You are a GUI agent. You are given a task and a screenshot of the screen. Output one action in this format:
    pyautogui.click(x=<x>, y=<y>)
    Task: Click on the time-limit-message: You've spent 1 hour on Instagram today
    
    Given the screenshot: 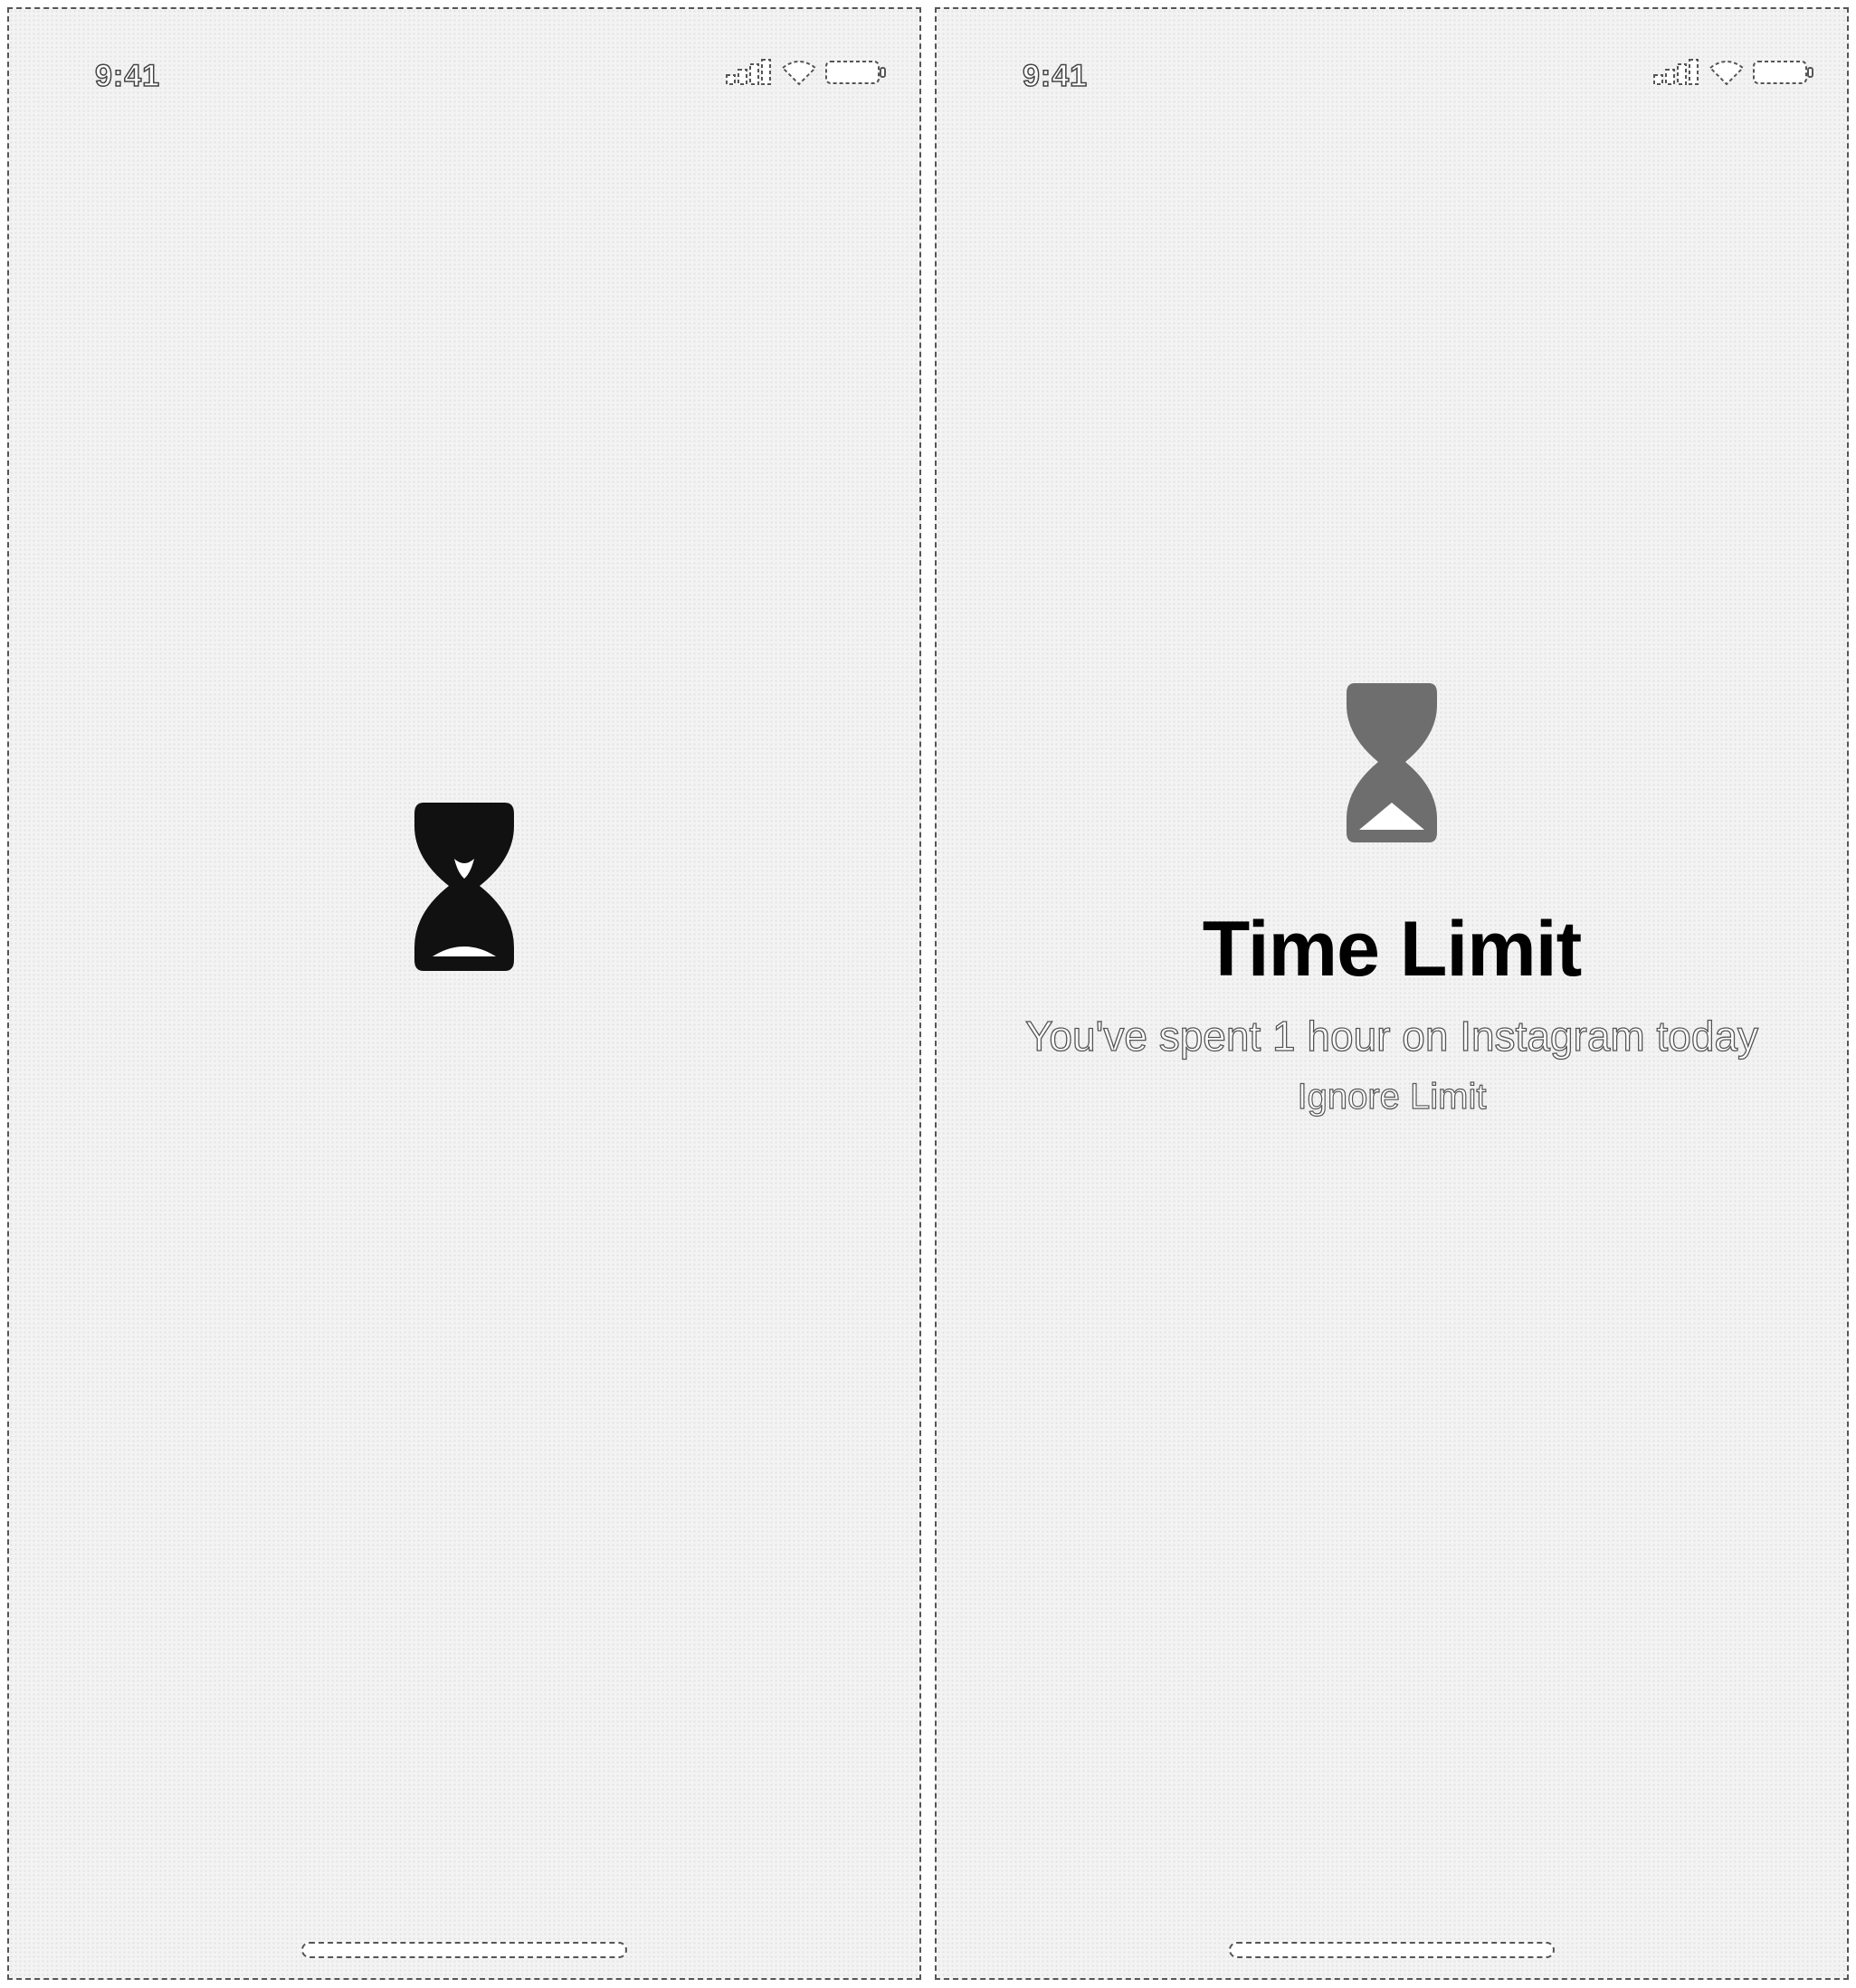 What is the action you would take?
    pyautogui.click(x=1392, y=1036)
    